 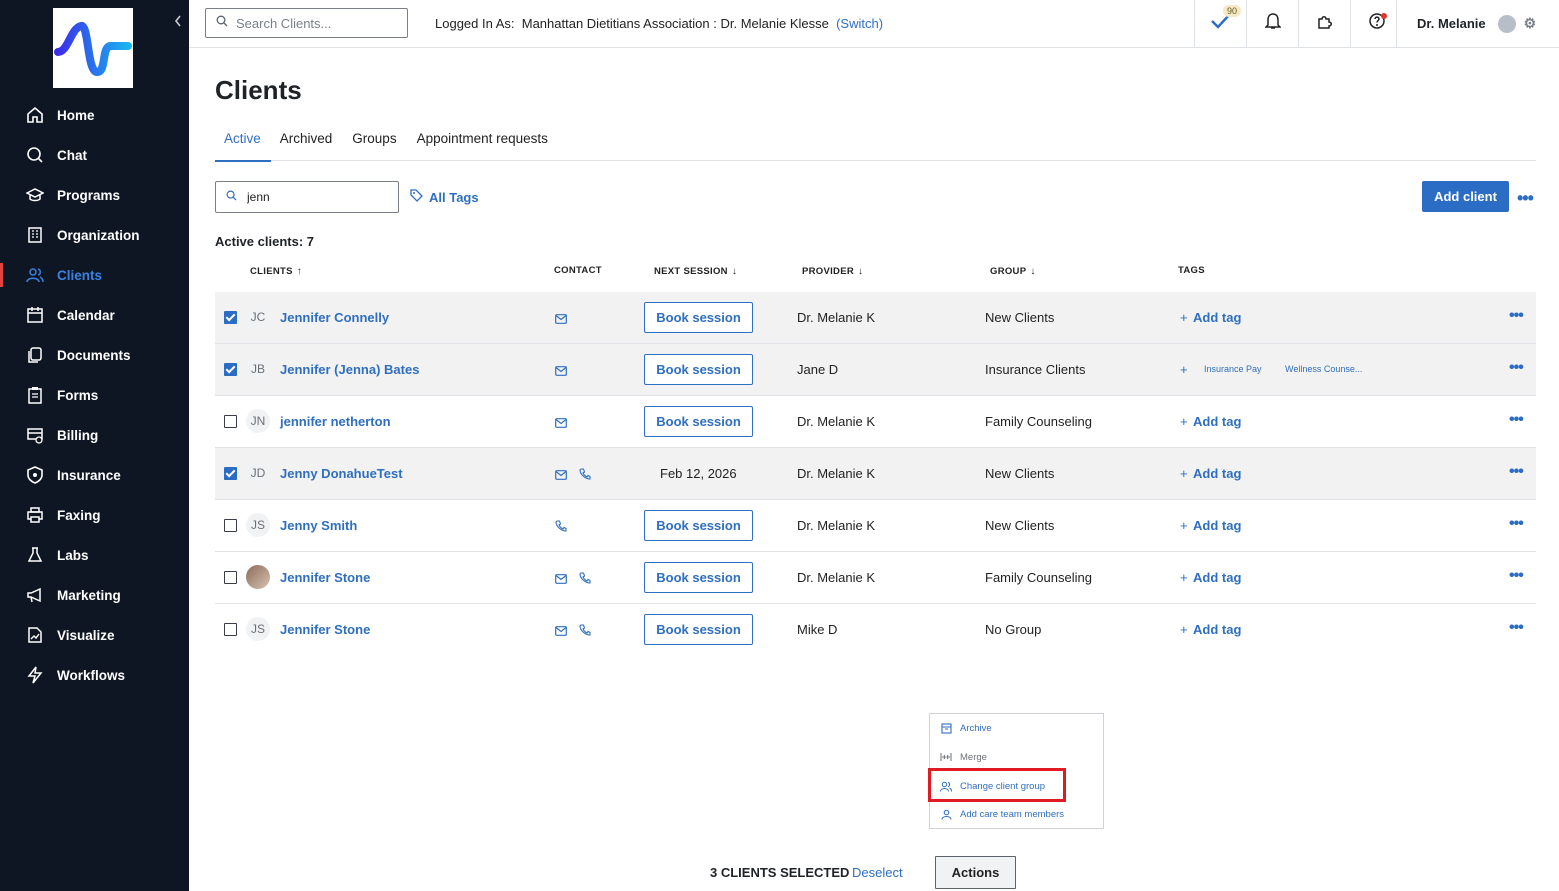 What do you see at coordinates (318, 525) in the screenshot?
I see `client-name-link: Jenny Smith` at bounding box center [318, 525].